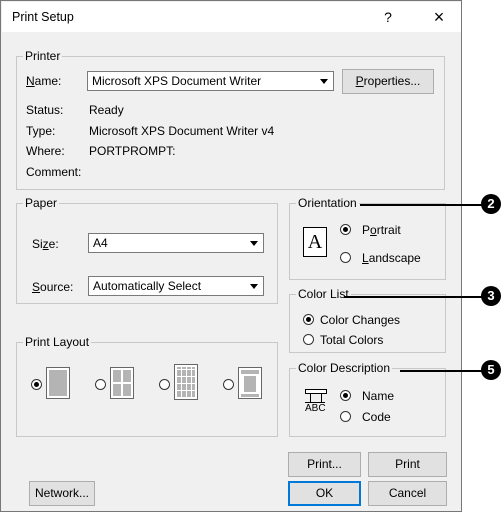 The height and width of the screenshot is (514, 504). Describe the element at coordinates (324, 493) in the screenshot. I see `ok-button: OK` at that location.